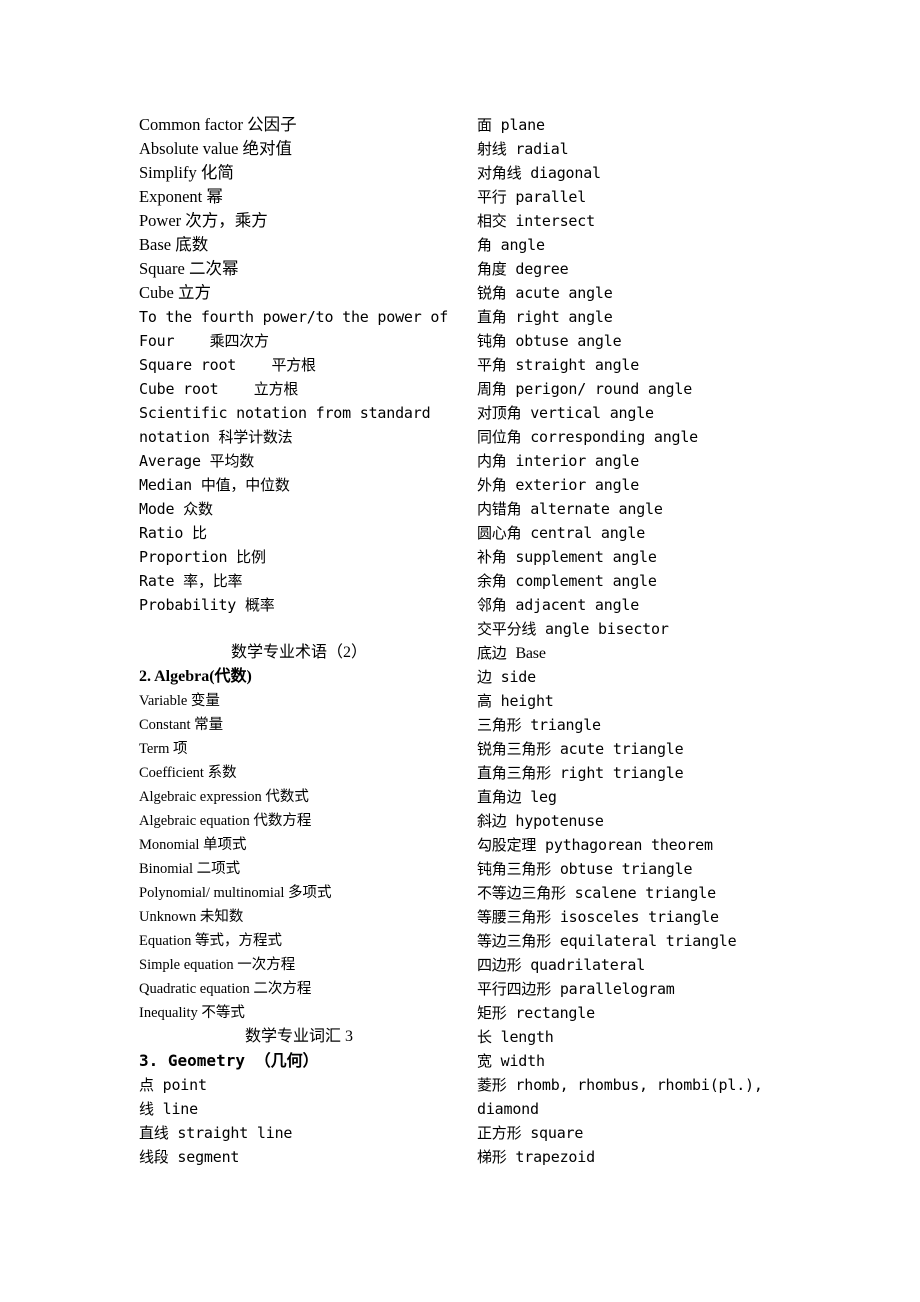 The image size is (920, 1302). What do you see at coordinates (218, 124) in the screenshot?
I see `glossary-entry: Common factor 公因子` at bounding box center [218, 124].